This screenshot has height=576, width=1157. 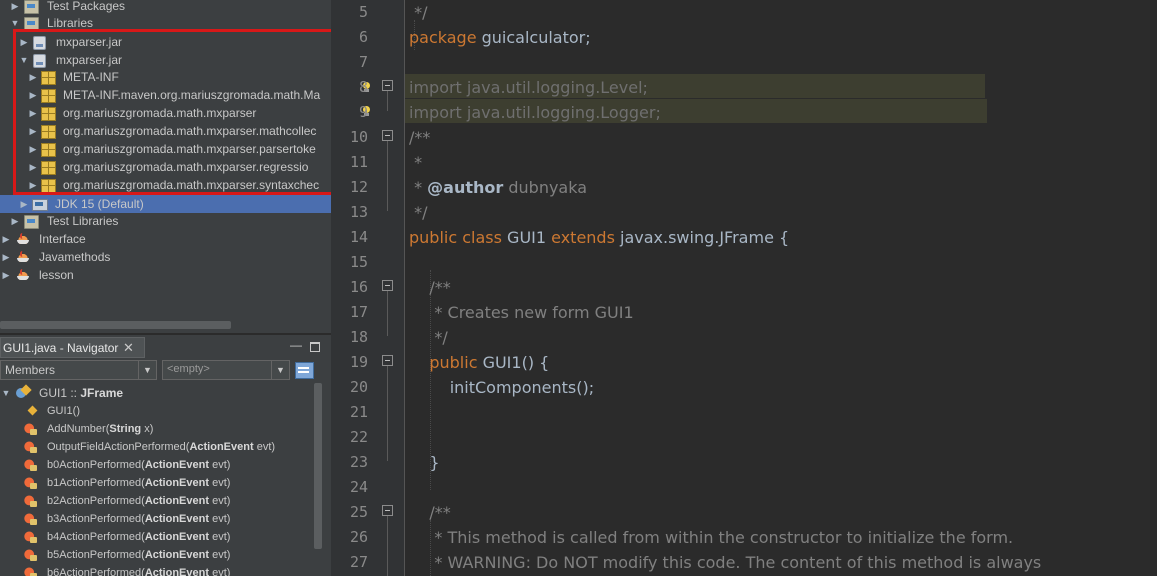 What do you see at coordinates (521, 312) in the screenshot?
I see `code-line: * Creates new form GUI1` at bounding box center [521, 312].